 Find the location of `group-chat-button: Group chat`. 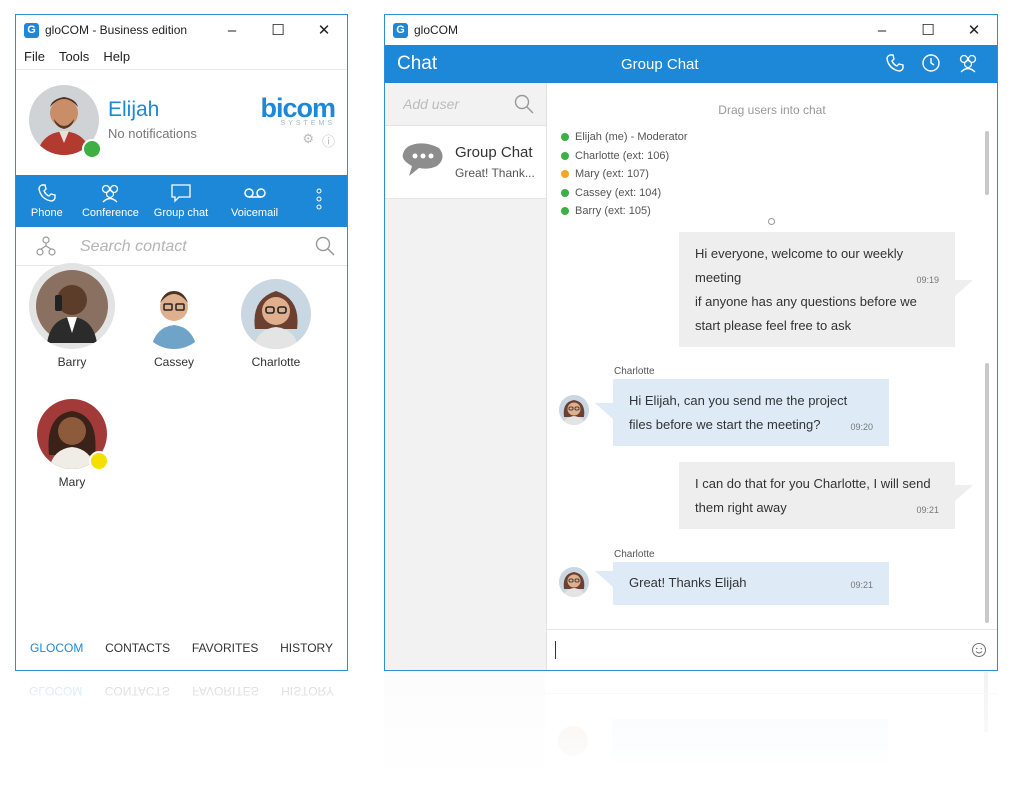

group-chat-button: Group chat is located at coordinates (181, 201).